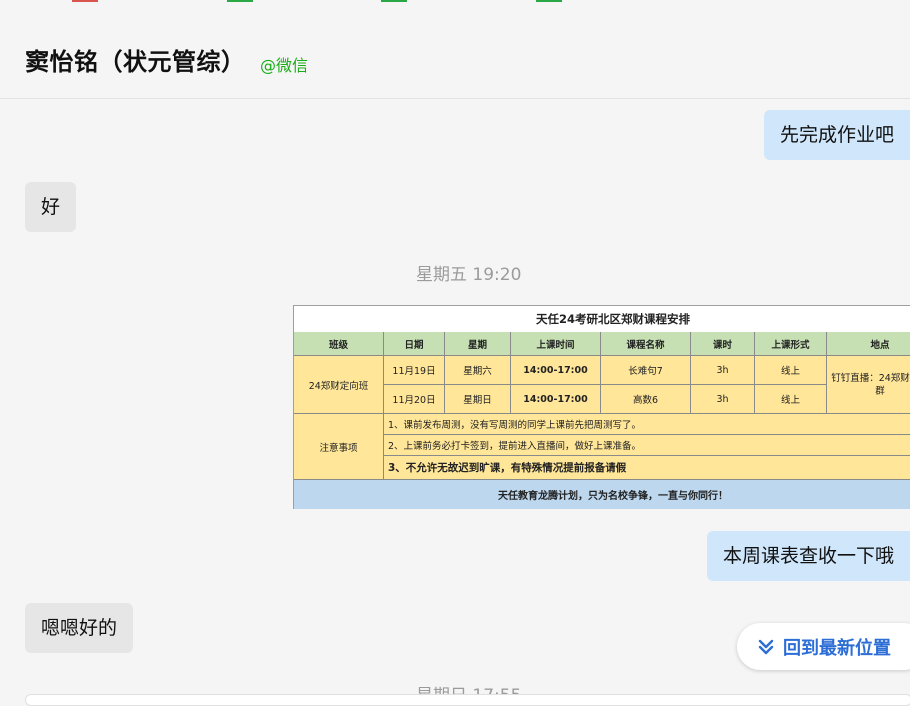 This screenshot has height=706, width=910. Describe the element at coordinates (469, 275) in the screenshot. I see `message-timestamp: 星期五 19:20` at that location.